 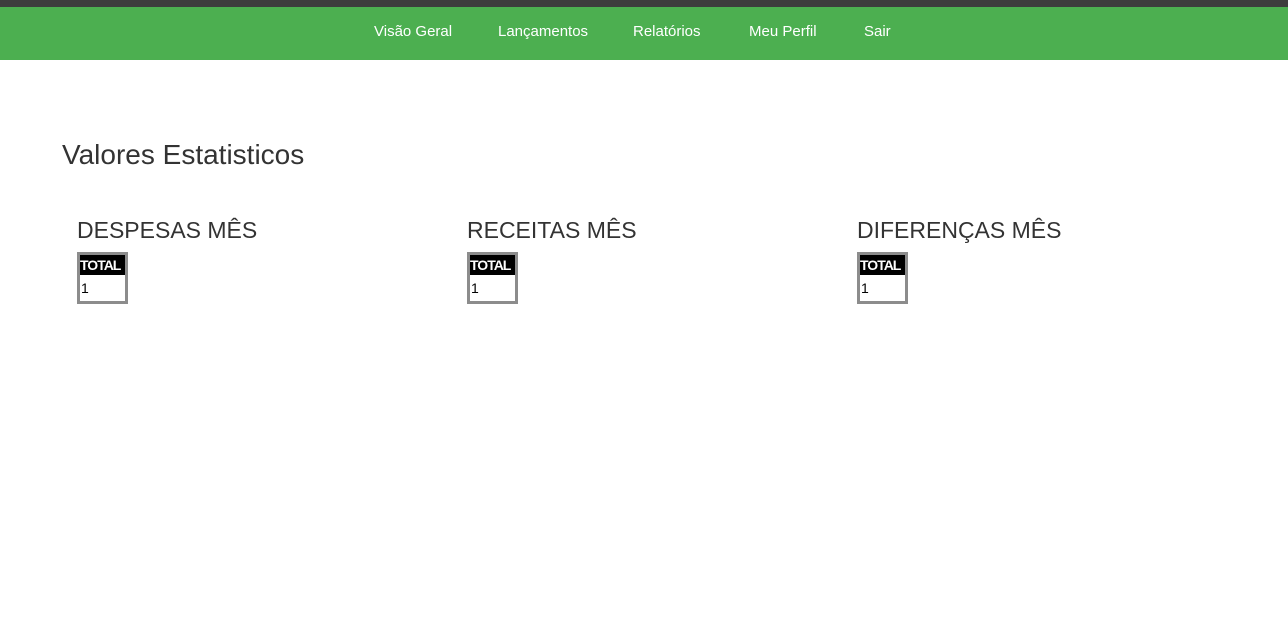 I want to click on stat-block-receitas: RECEITAS MÊS TOTAL 1, so click(x=647, y=259).